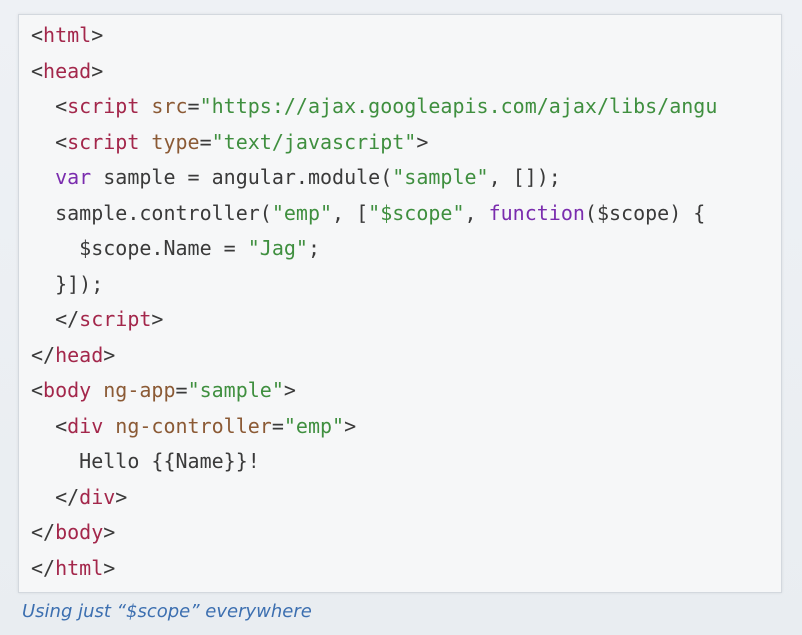 This screenshot has height=635, width=802. I want to click on slide-caption: Using just “$scope” everywhere, so click(167, 611).